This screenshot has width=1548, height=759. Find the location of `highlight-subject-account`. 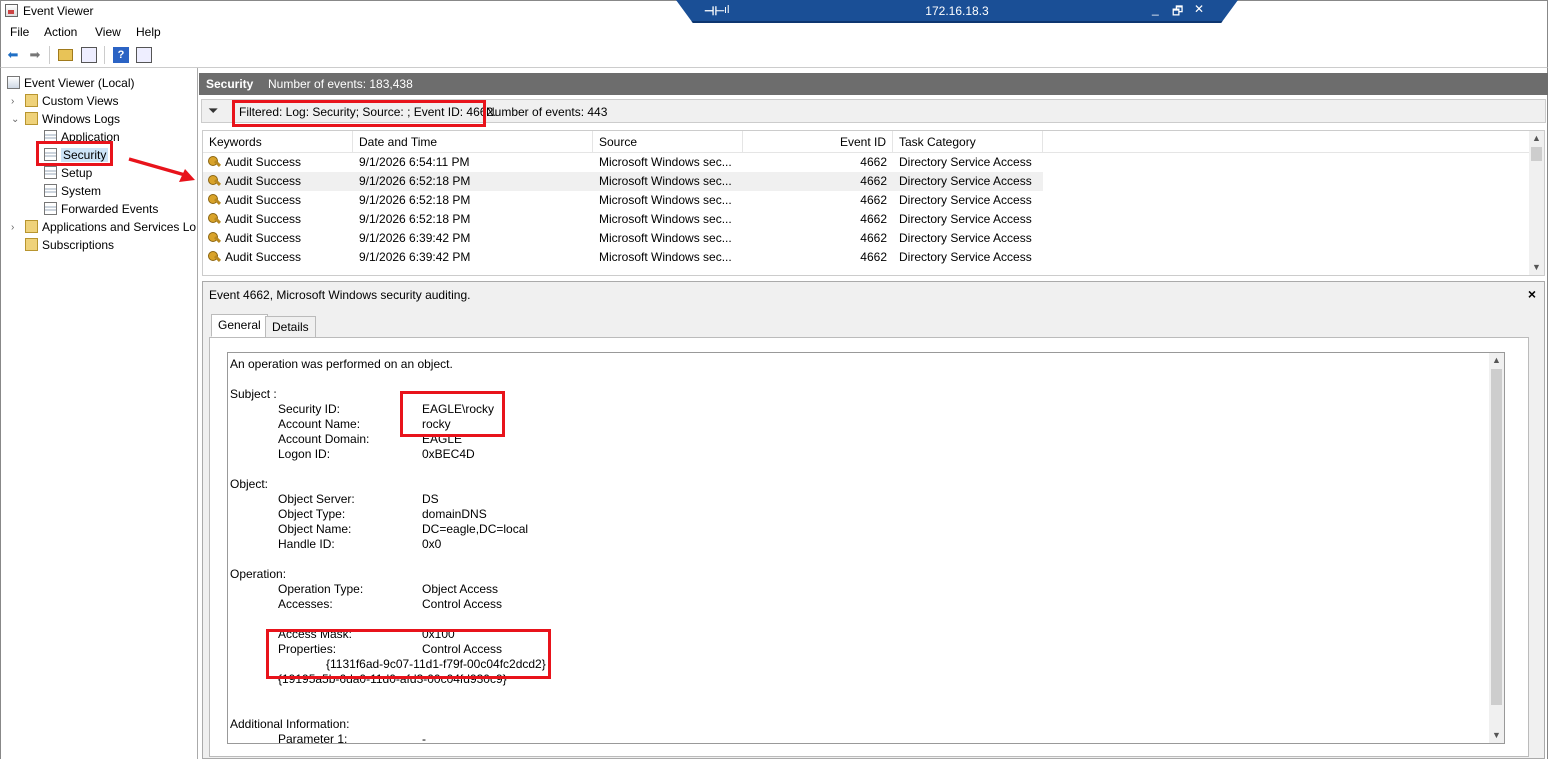

highlight-subject-account is located at coordinates (452, 414).